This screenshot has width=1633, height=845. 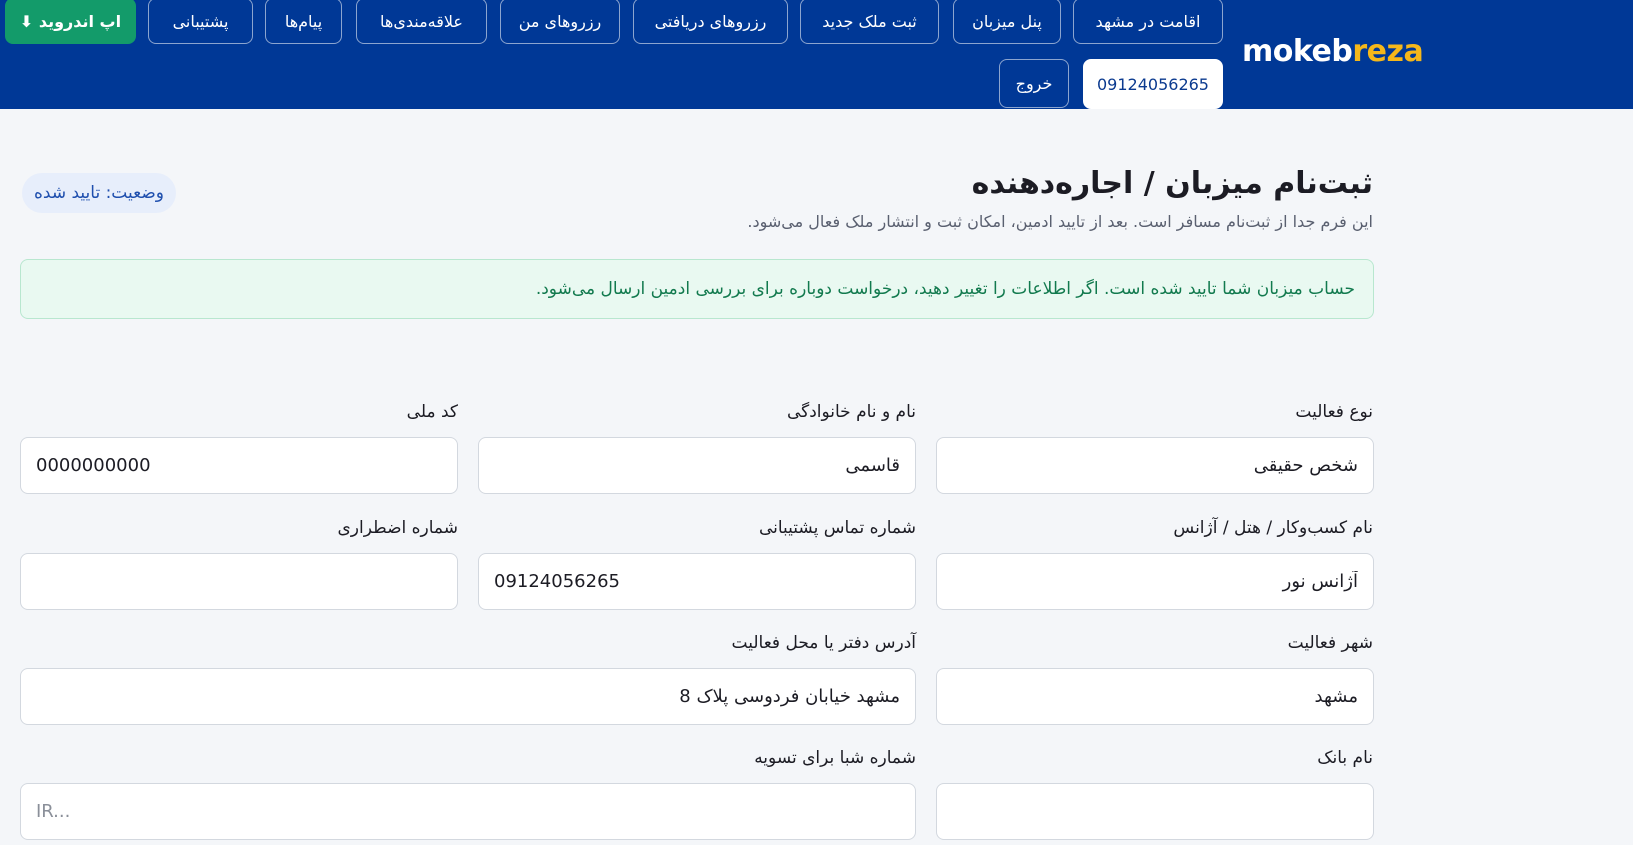 I want to click on favorites-button: علاقه‌مندی‌ها, so click(x=421, y=22).